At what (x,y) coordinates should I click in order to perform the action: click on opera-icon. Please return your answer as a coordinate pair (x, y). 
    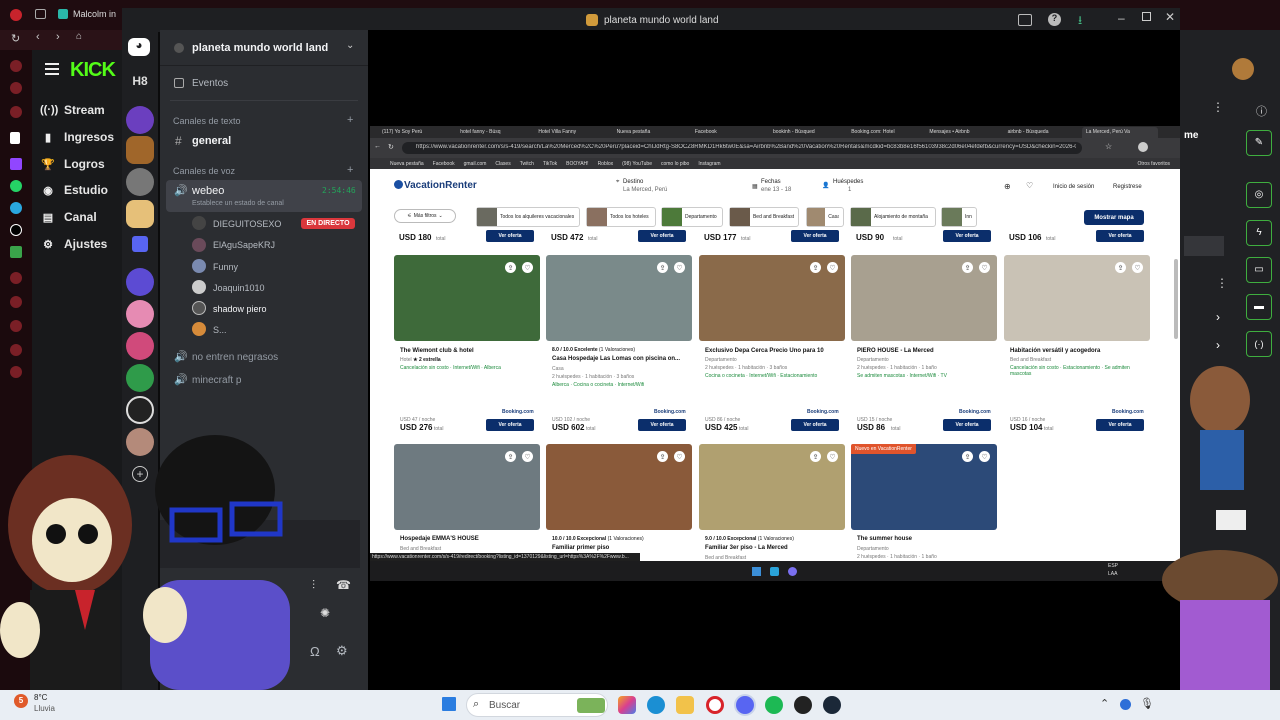
    Looking at the image, I should click on (16, 15).